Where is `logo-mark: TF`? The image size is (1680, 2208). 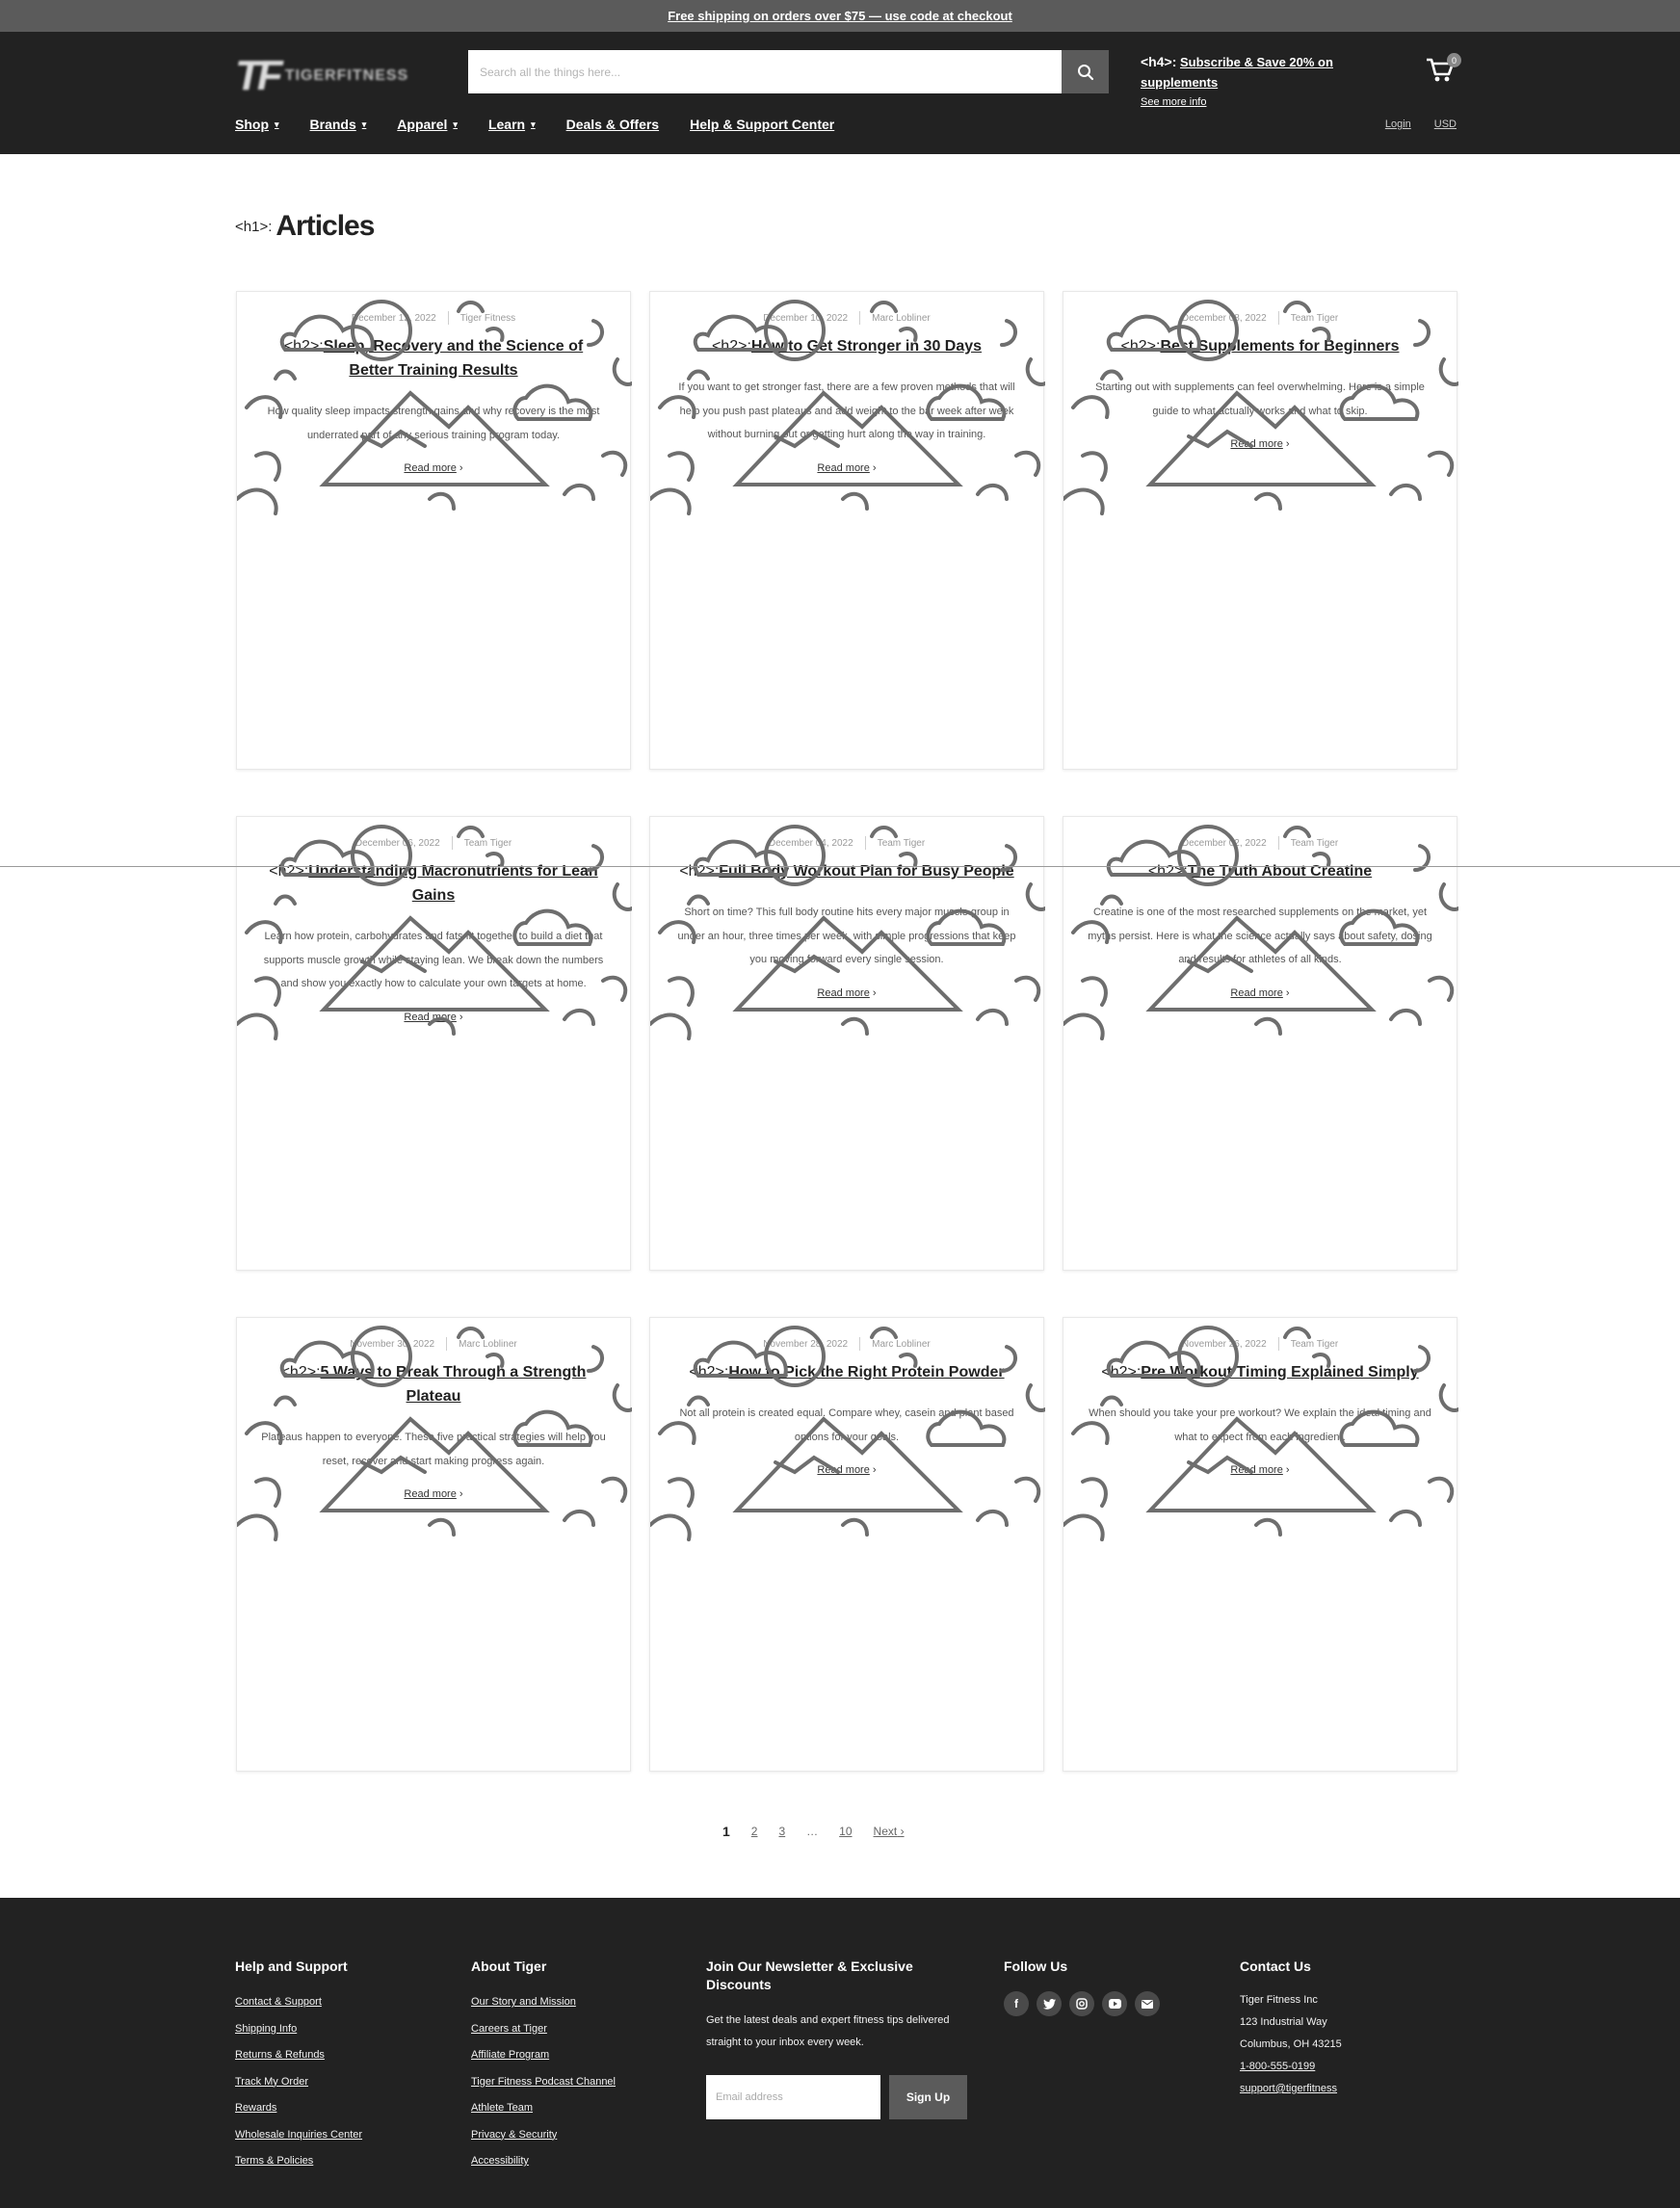
logo-mark: TF is located at coordinates (259, 75).